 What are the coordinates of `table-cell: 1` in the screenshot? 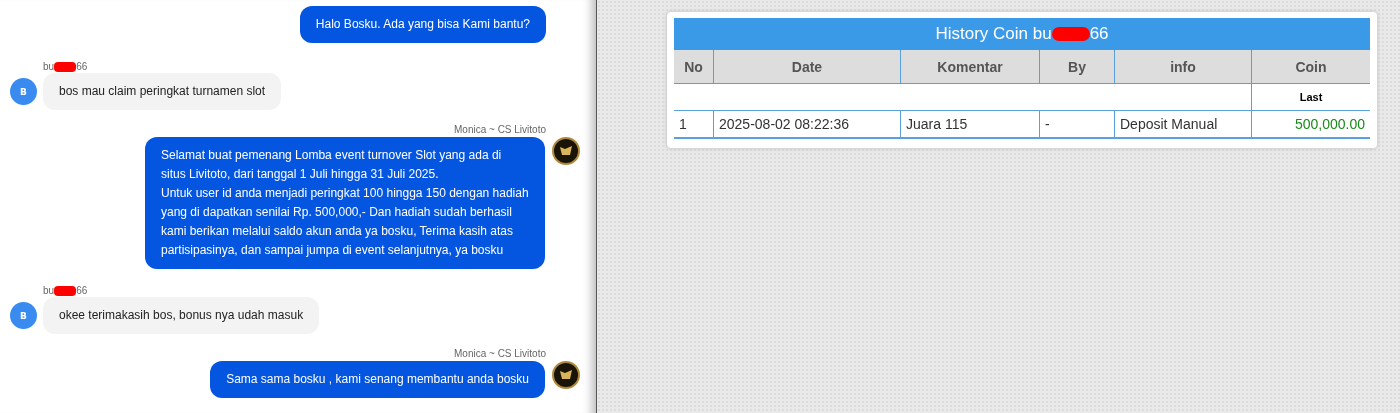 It's located at (694, 124).